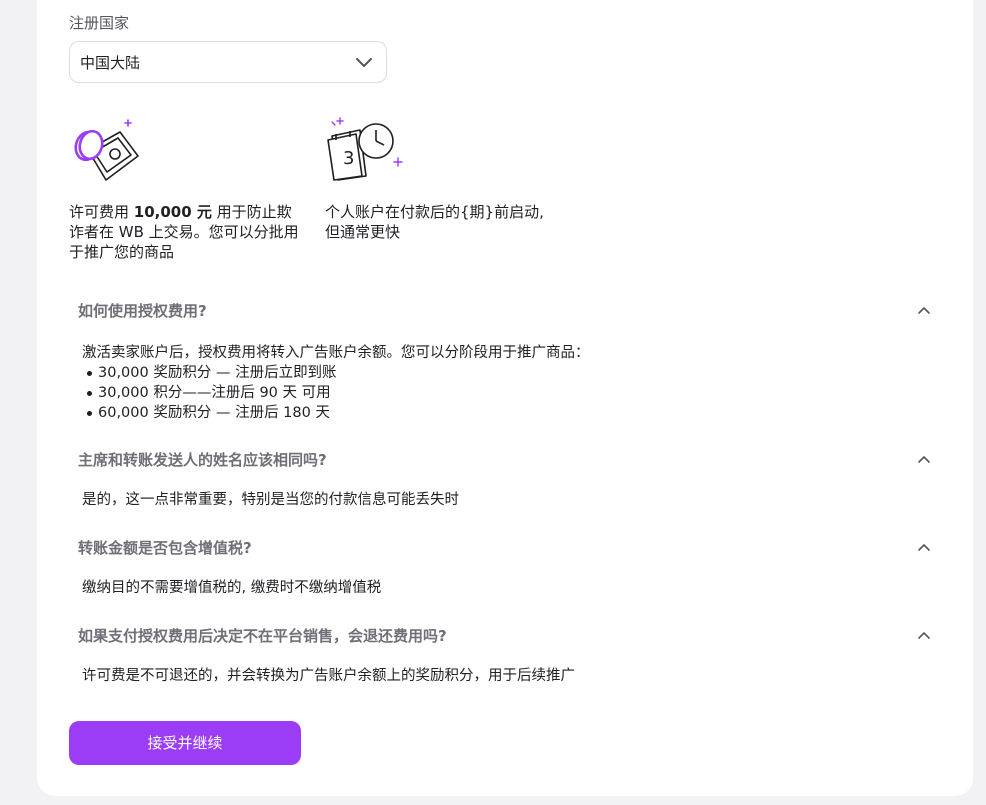  I want to click on accept-and-continue-button: 接受并继续, so click(185, 743).